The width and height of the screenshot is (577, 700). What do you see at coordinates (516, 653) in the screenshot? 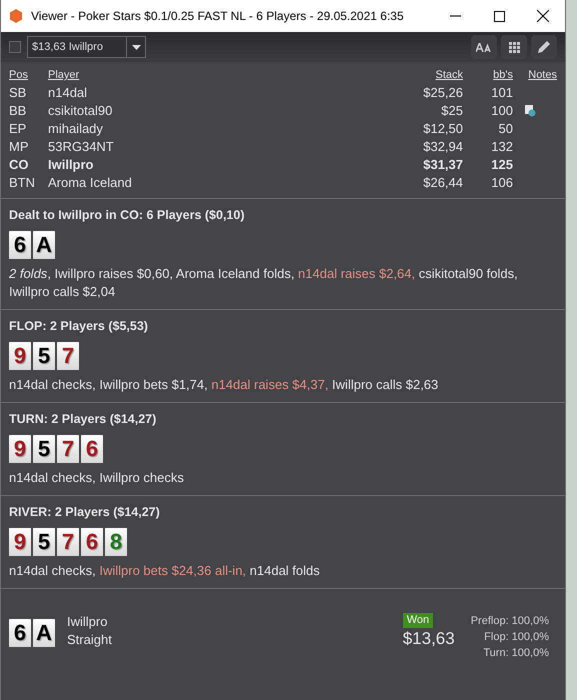
I see `equity-text: Turn: 100,0%` at bounding box center [516, 653].